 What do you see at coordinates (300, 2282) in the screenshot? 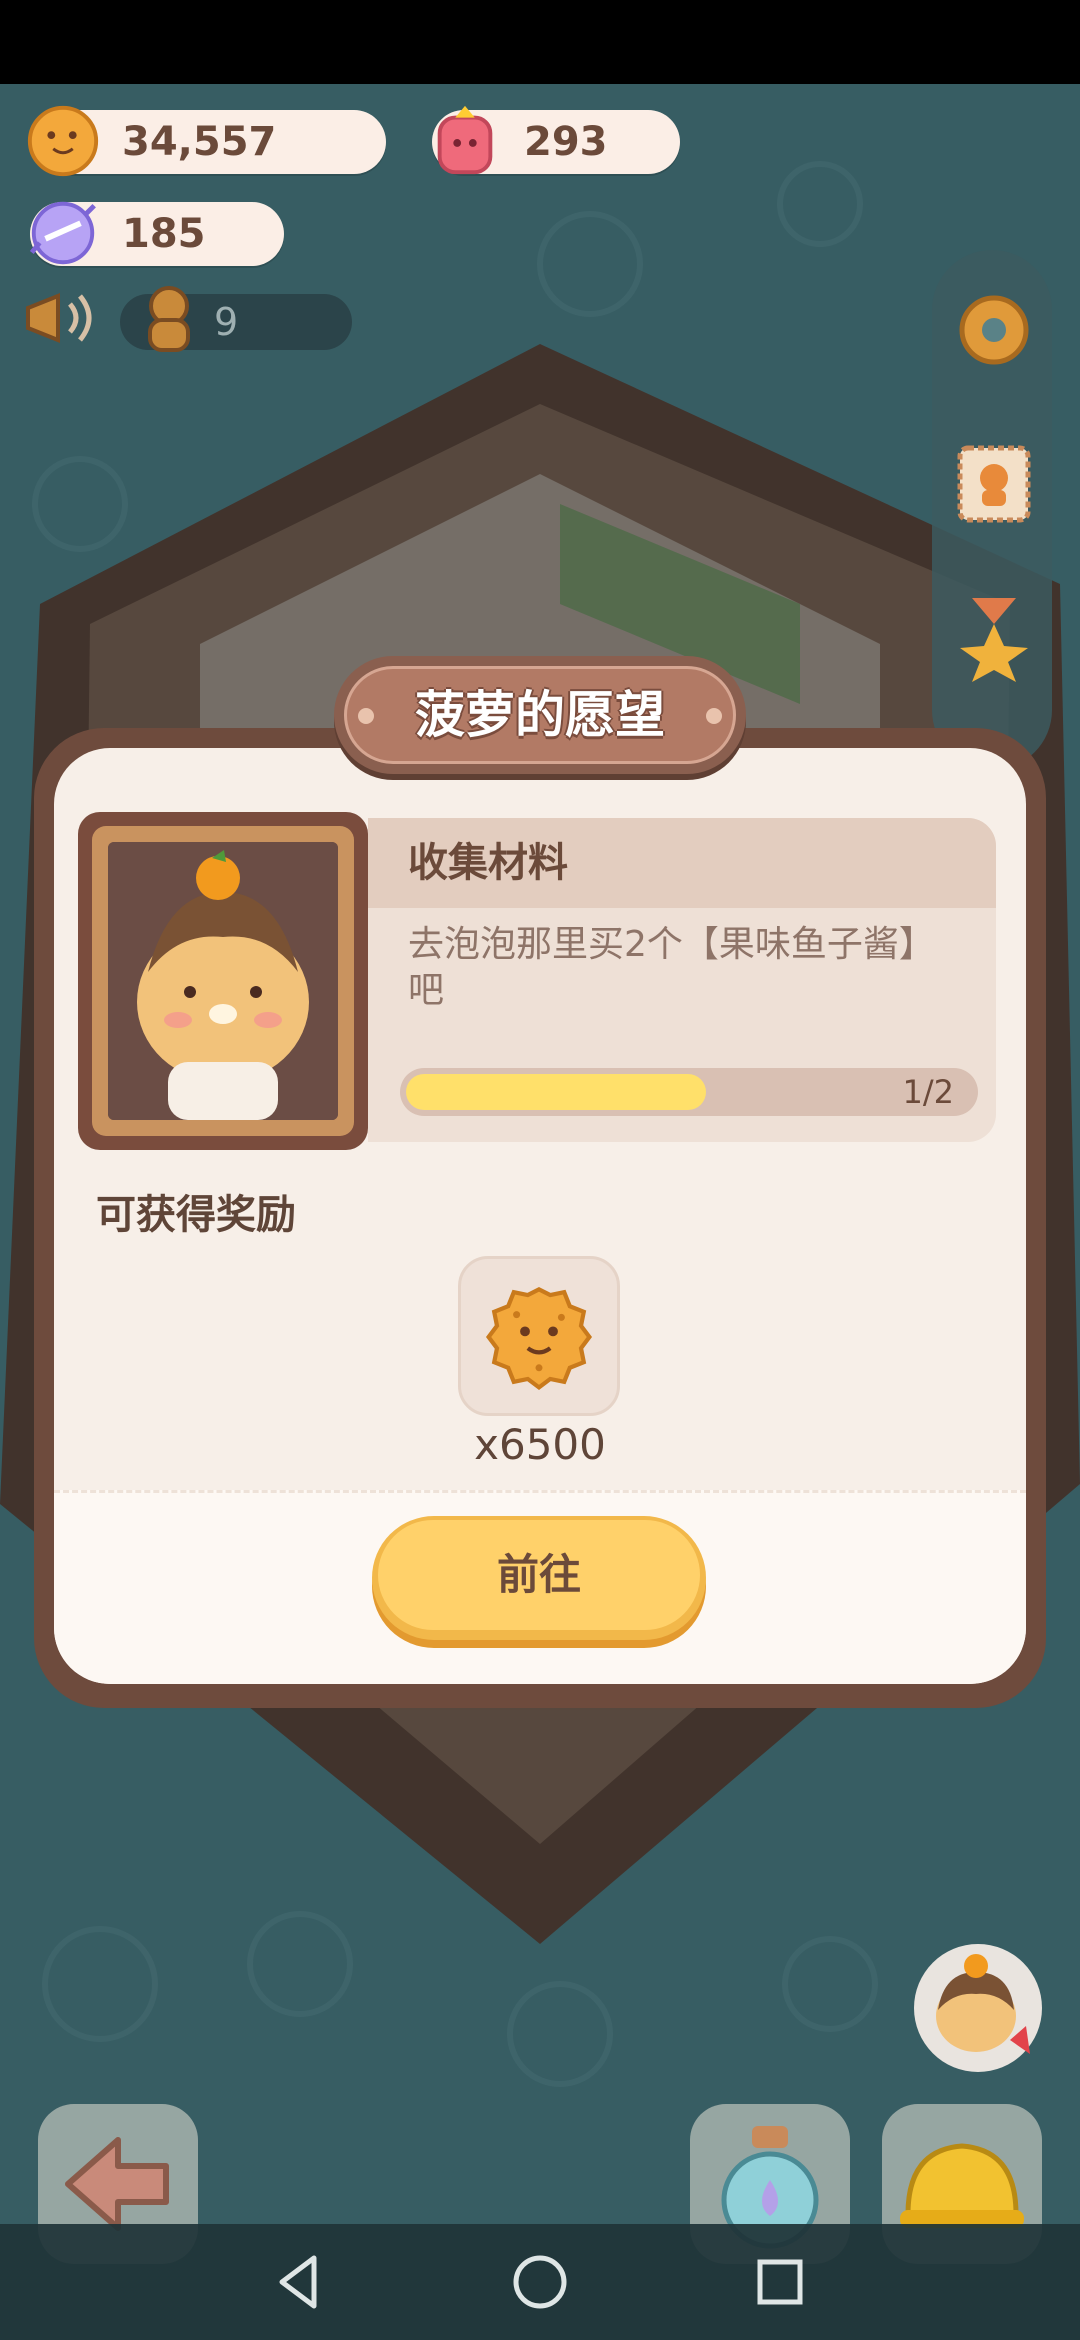
I see `nav-back-icon` at bounding box center [300, 2282].